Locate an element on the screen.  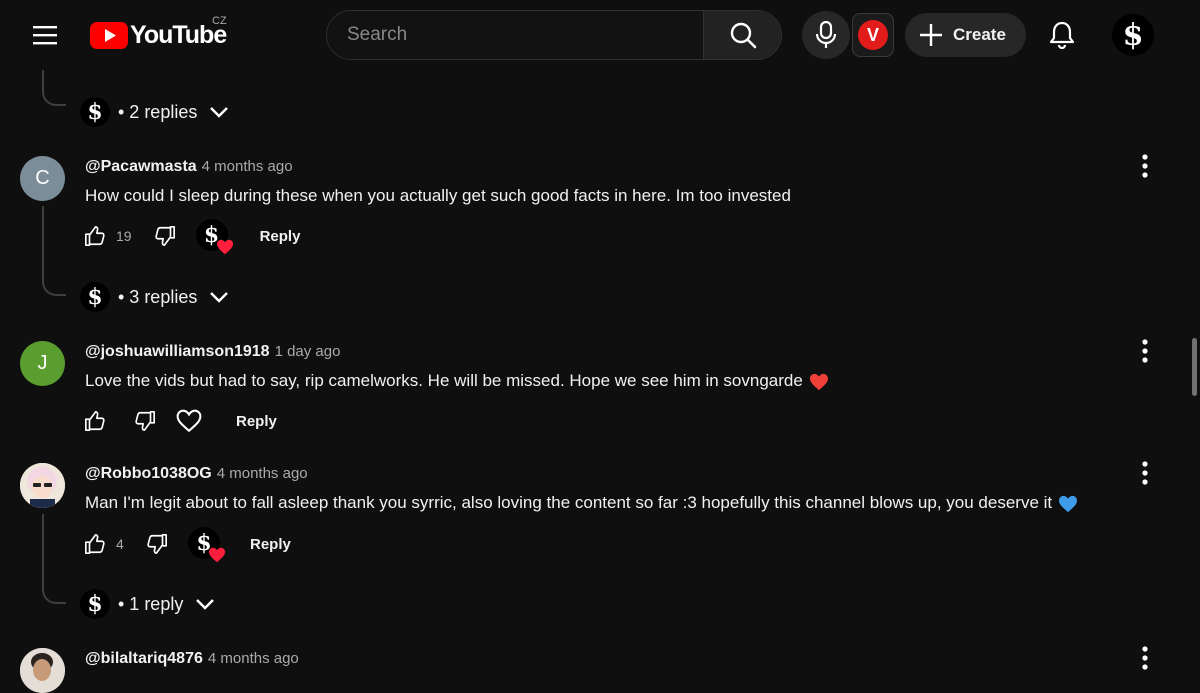
replies-count: • 2 replies is located at coordinates (158, 111).